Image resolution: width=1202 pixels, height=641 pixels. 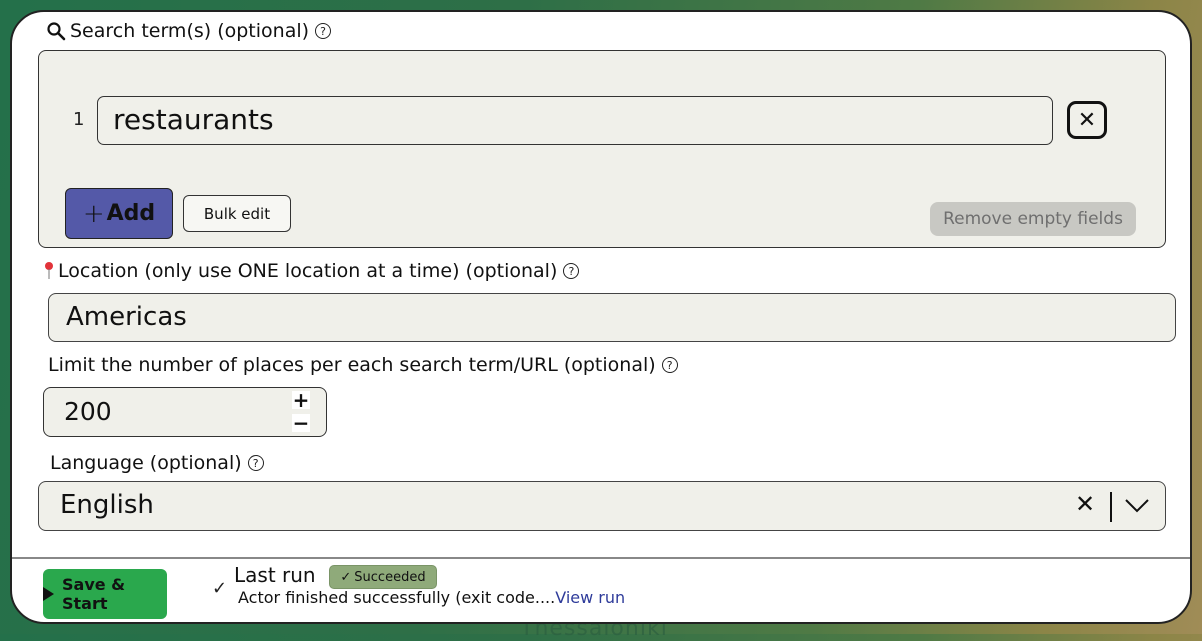 I want to click on decrement-button: −, so click(x=301, y=423).